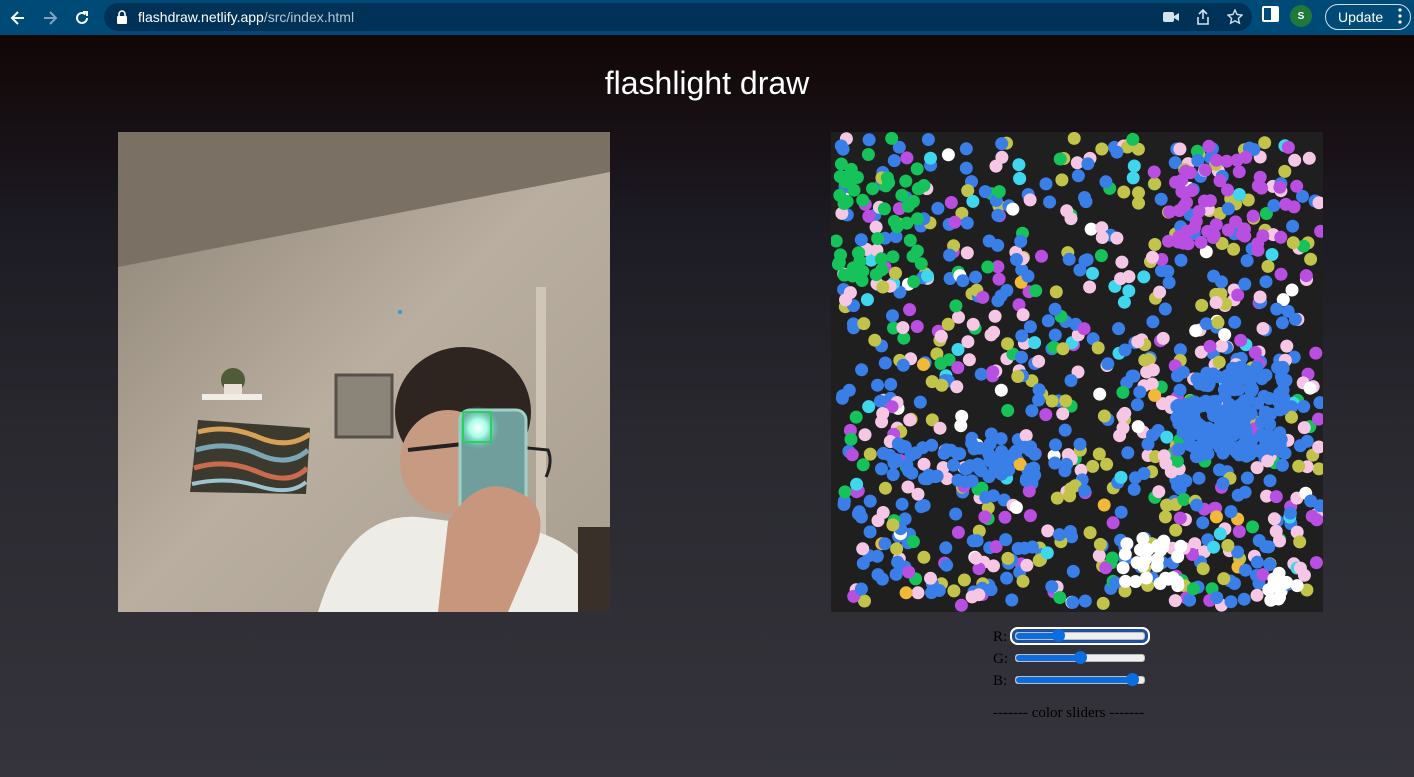 The height and width of the screenshot is (777, 1414). I want to click on address-bar: flashdraw.netlify.app/src/index.html, so click(678, 17).